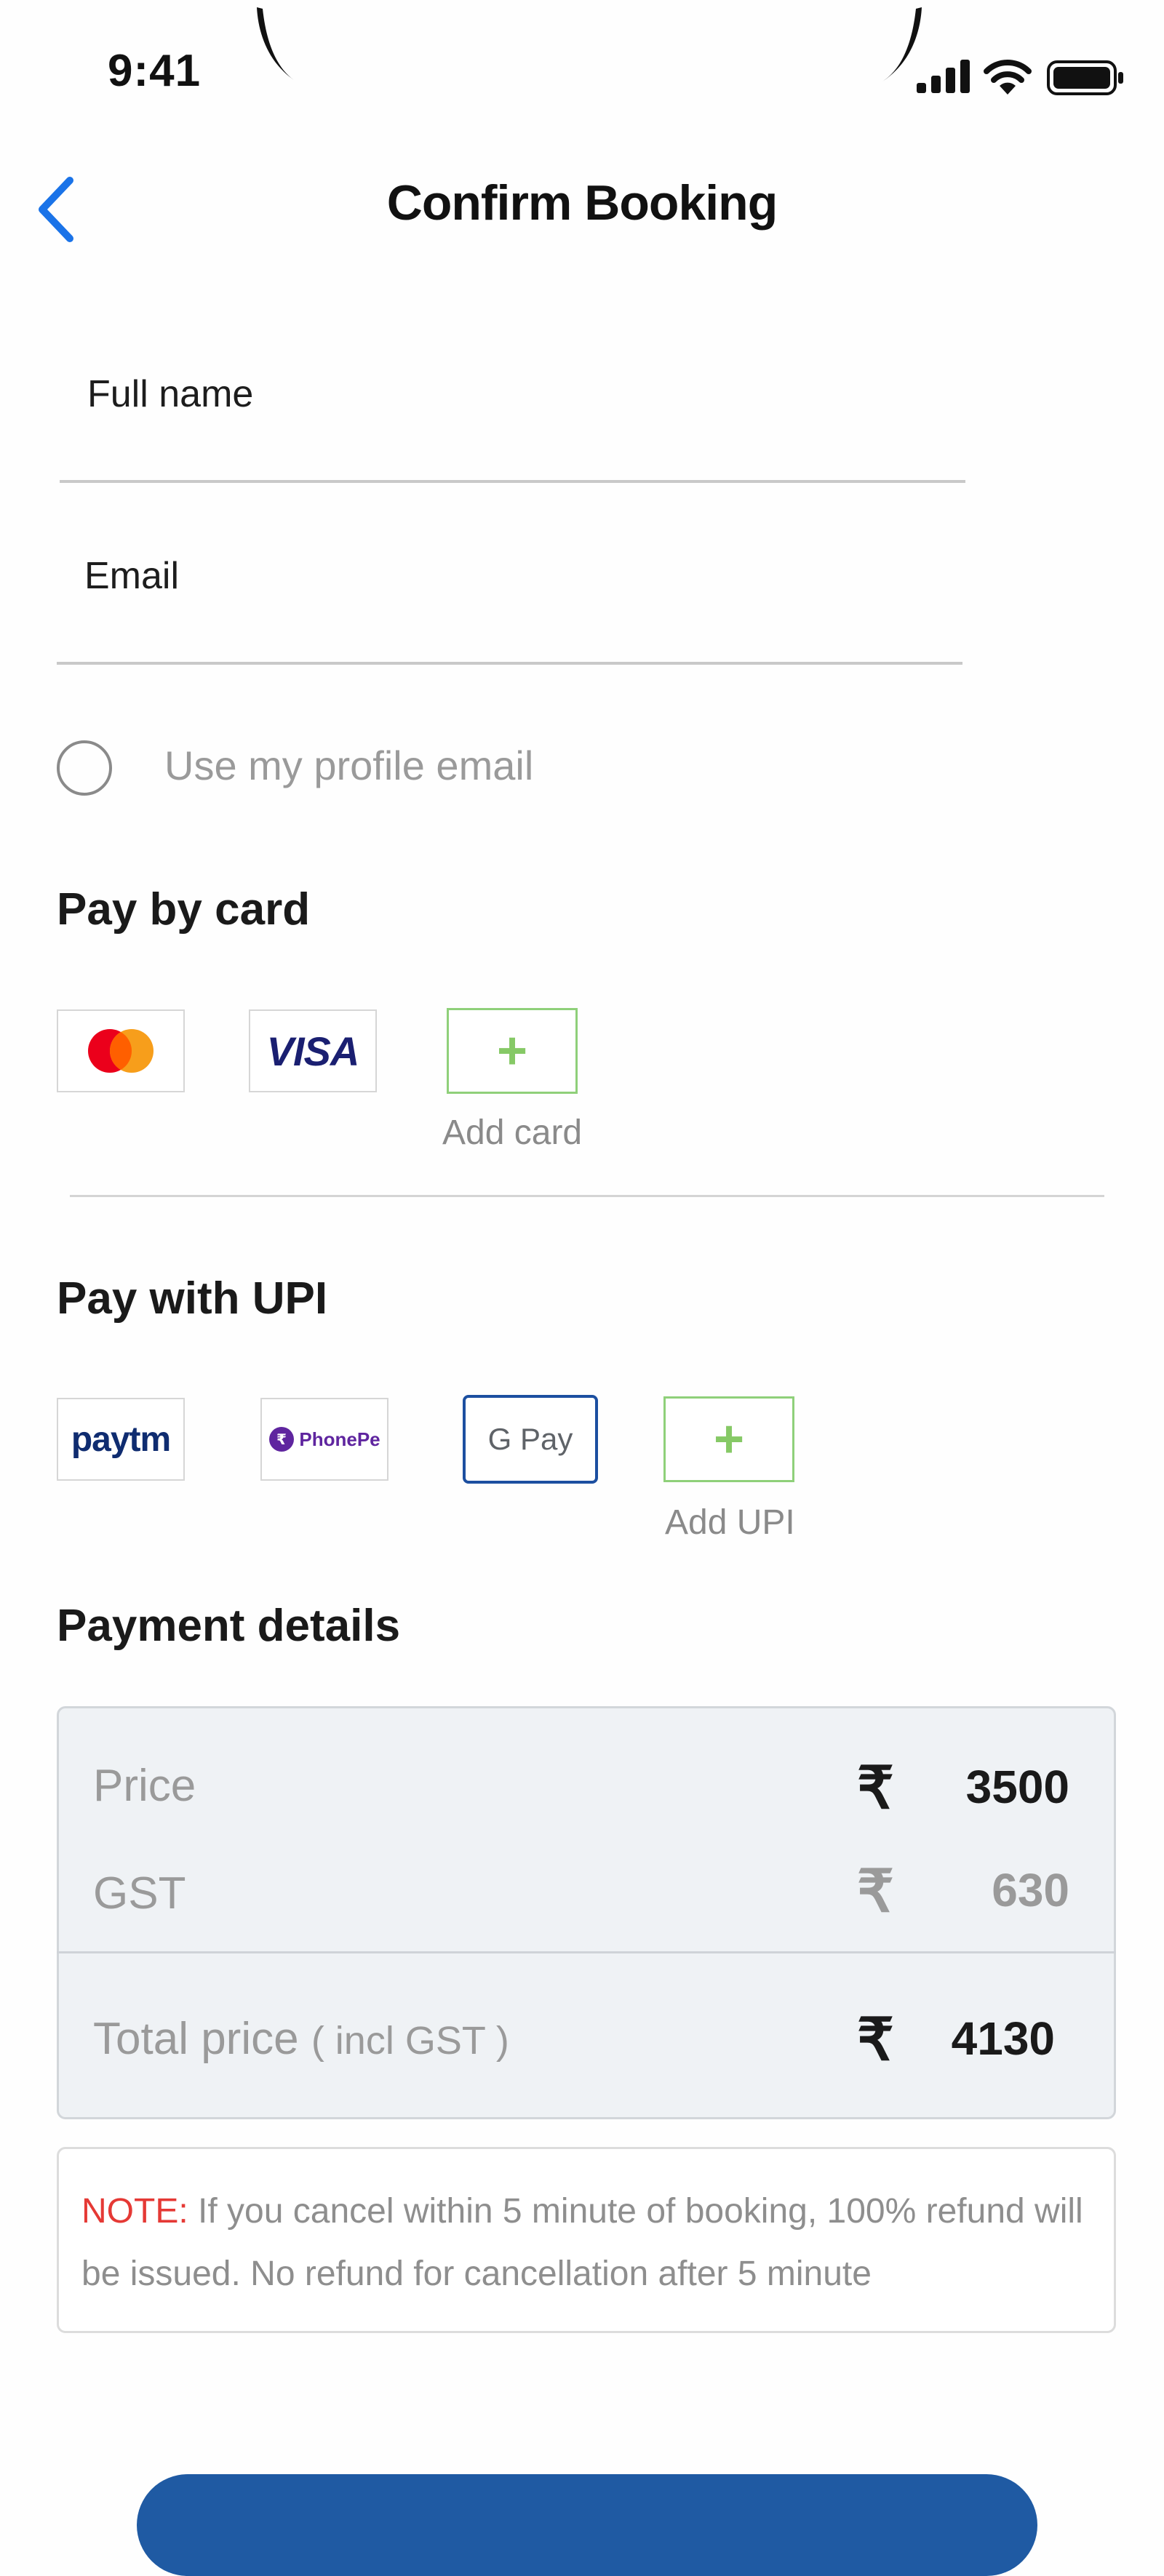  What do you see at coordinates (512, 1133) in the screenshot?
I see `add-card-label: Add card` at bounding box center [512, 1133].